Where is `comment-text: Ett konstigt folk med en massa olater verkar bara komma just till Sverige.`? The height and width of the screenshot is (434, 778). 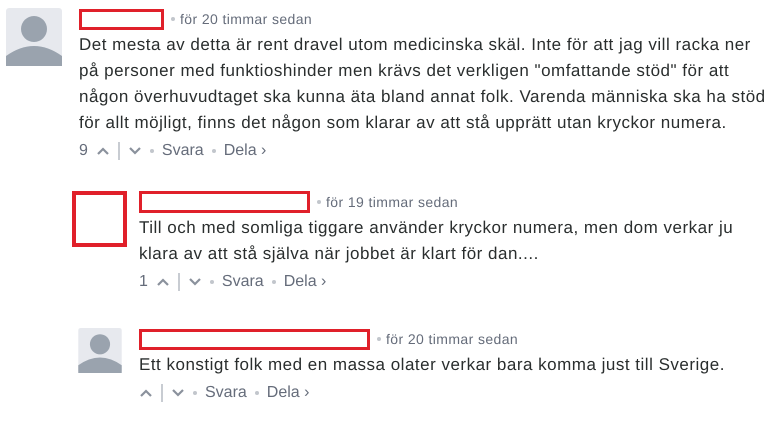 comment-text: Ett konstigt folk med en massa olater verkar bara komma just till Sverige. is located at coordinates (432, 365).